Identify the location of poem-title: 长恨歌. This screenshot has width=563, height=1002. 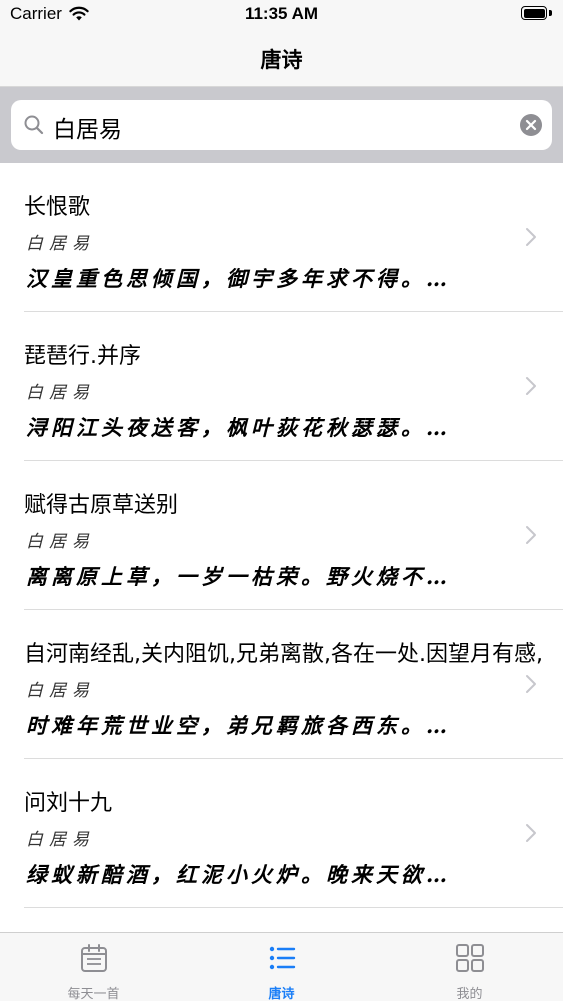
(57, 207).